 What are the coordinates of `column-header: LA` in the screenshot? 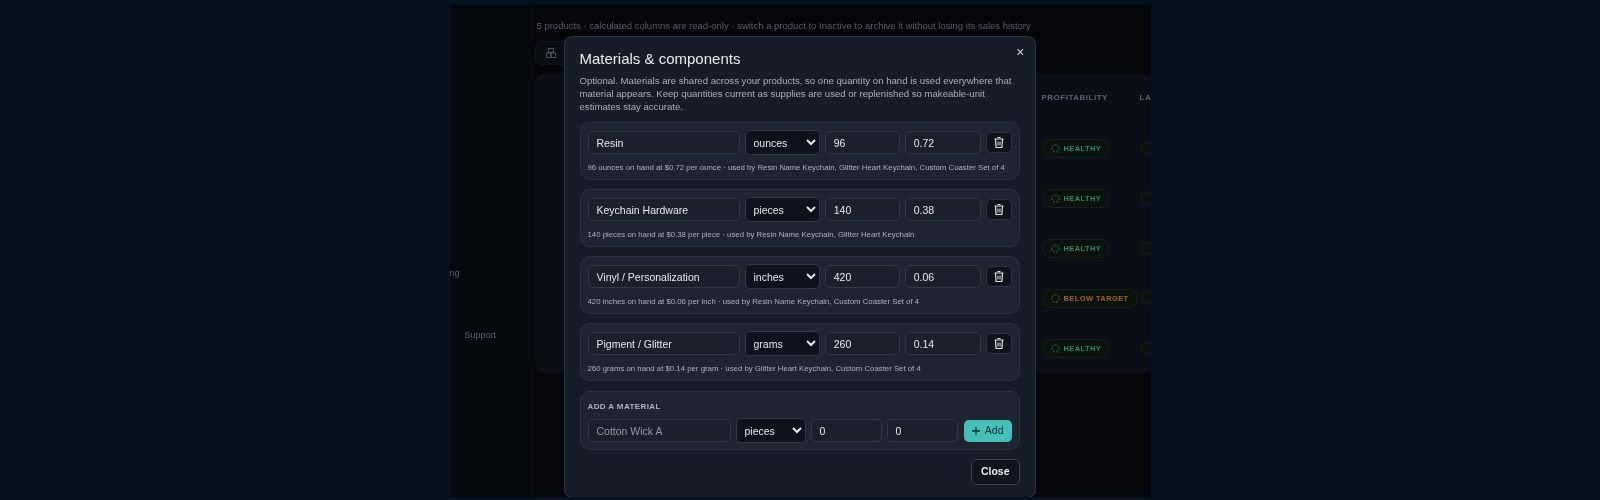 It's located at (1145, 98).